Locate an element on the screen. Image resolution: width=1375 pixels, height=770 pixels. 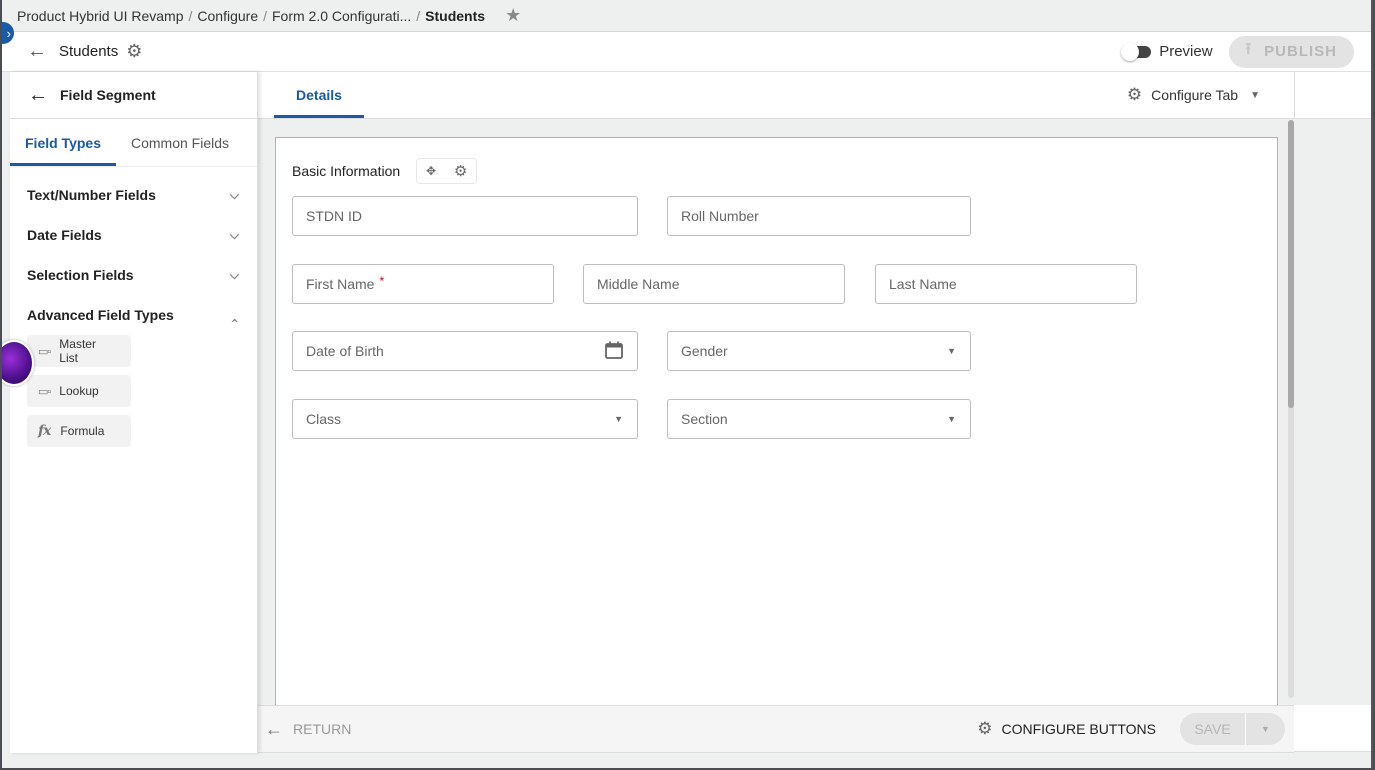
field-section: Section ▼ is located at coordinates (819, 419).